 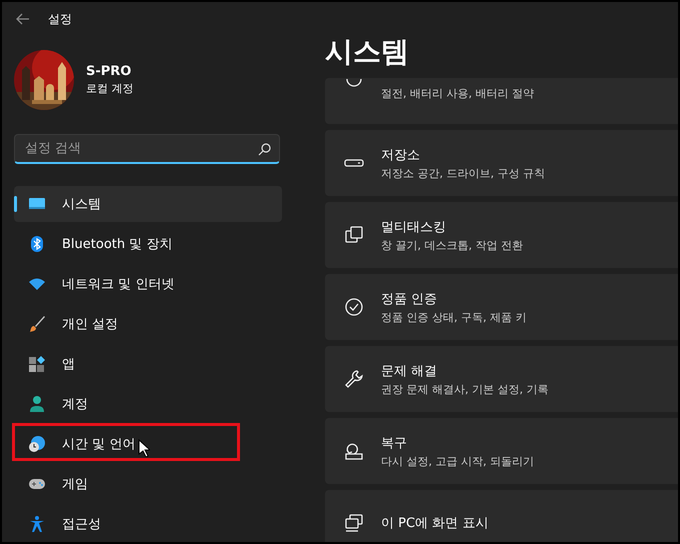 I want to click on nav-item: 접근성, so click(x=148, y=524).